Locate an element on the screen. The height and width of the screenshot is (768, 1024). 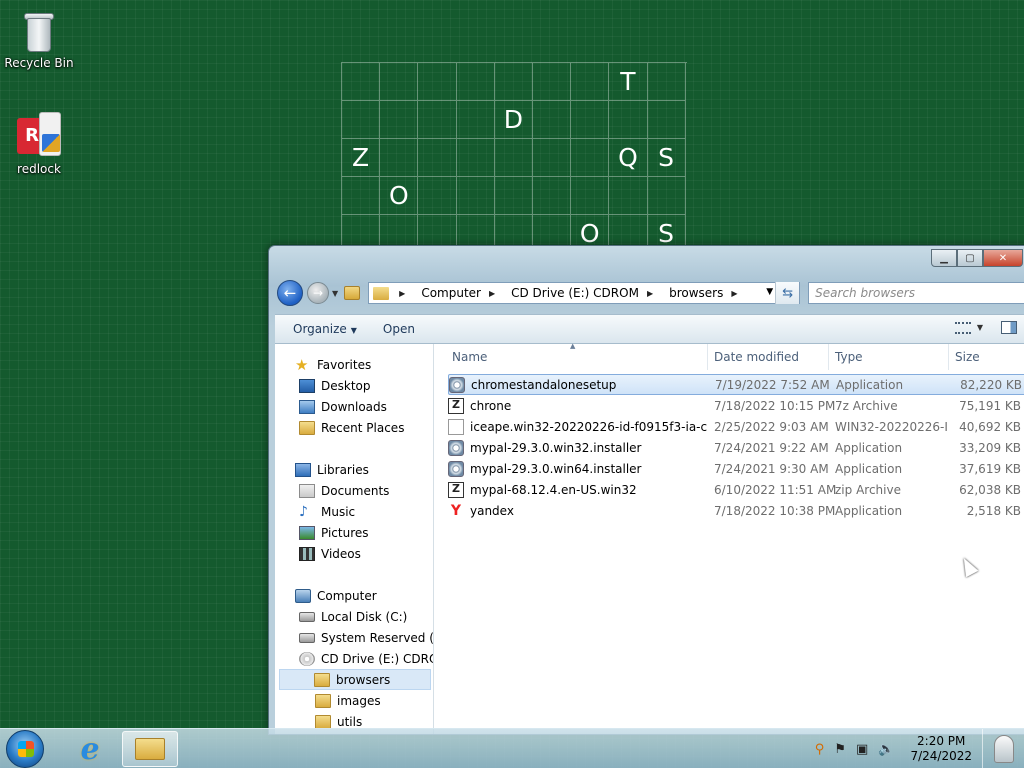
window-caption-buttons: ▁ ▢ ✕ is located at coordinates (977, 258).